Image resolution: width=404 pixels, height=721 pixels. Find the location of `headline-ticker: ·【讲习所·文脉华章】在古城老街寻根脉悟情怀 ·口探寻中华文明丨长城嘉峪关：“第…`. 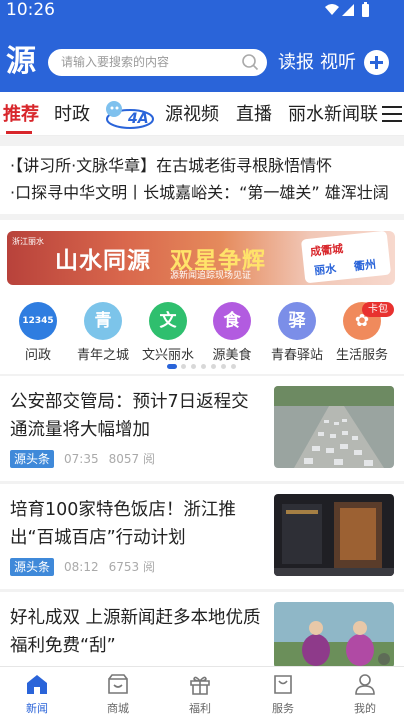

headline-ticker: ·【讲习所·文脉华章】在古城老街寻根脉悟情怀 ·口探寻中华文明丨长城嘉峪关：“第… is located at coordinates (202, 180).